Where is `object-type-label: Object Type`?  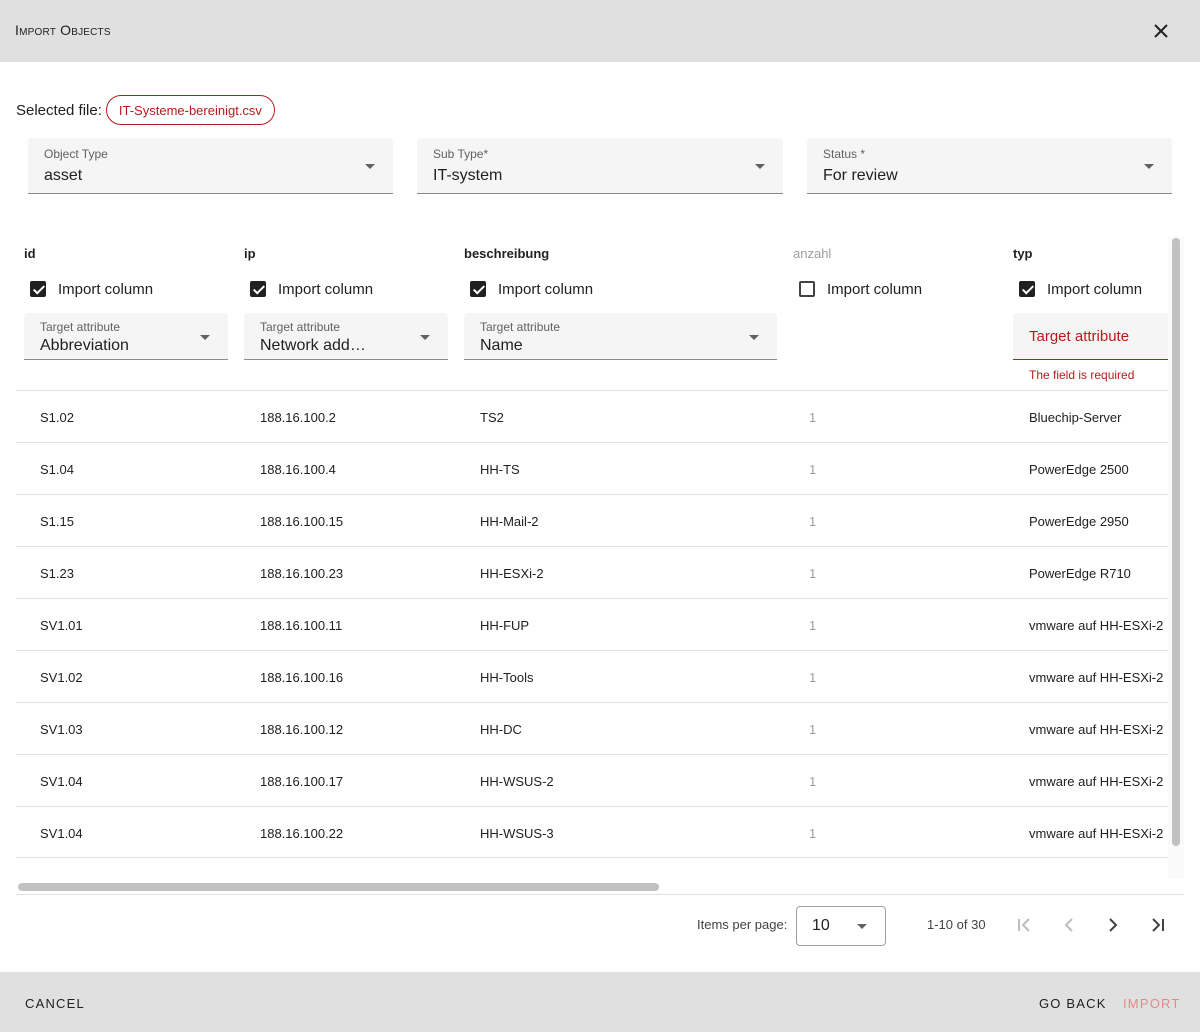 object-type-label: Object Type is located at coordinates (76, 154).